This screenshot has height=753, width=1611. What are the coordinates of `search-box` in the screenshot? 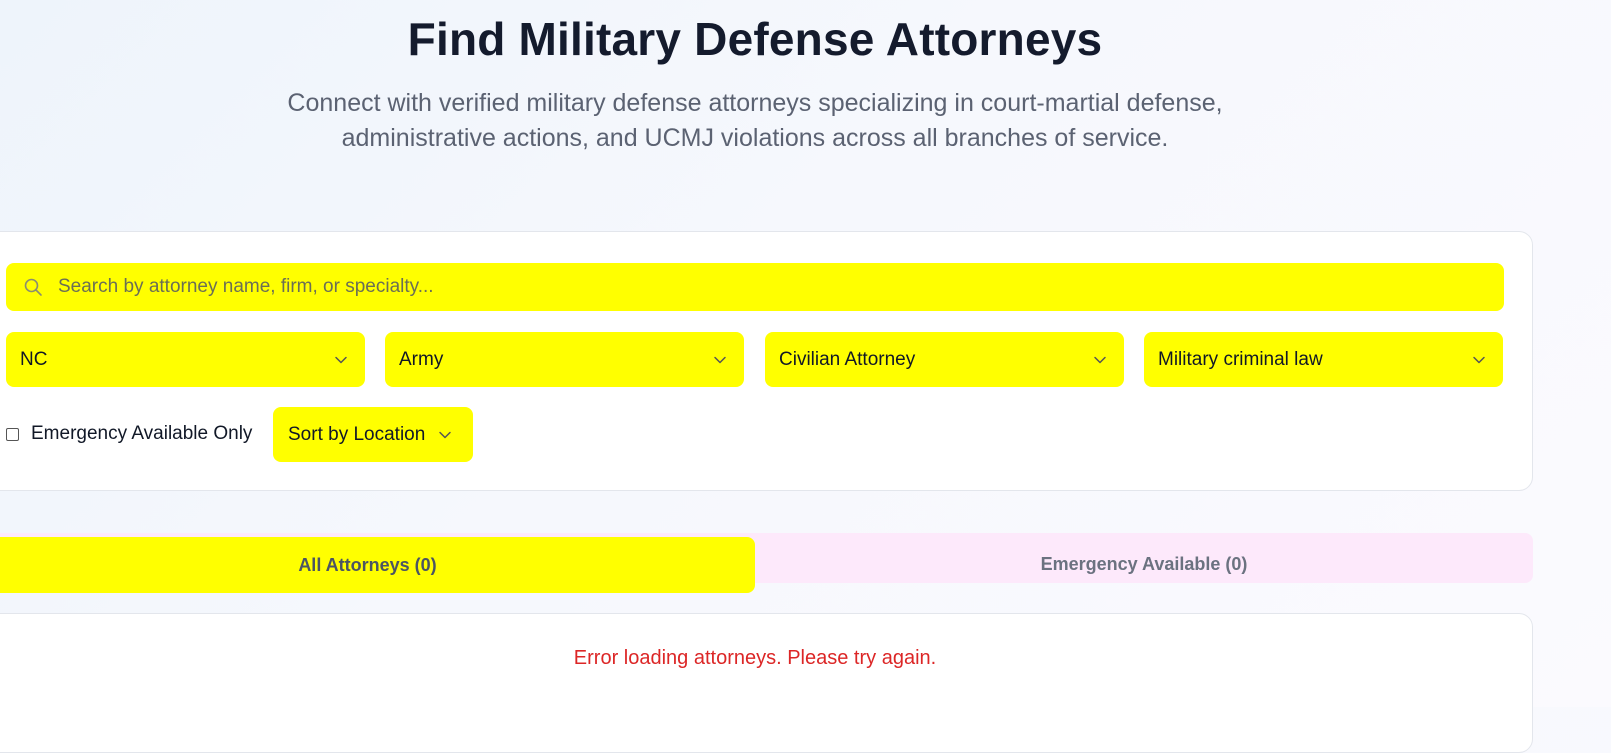 It's located at (755, 287).